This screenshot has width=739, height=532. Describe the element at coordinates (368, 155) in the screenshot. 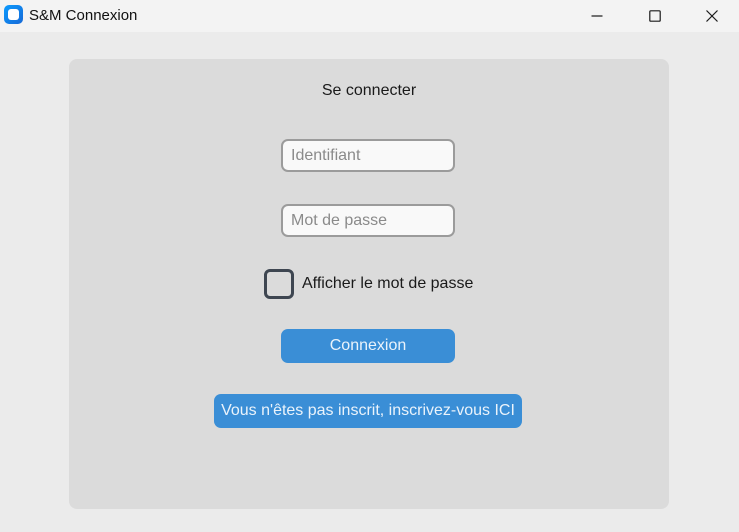

I see `username-input` at that location.